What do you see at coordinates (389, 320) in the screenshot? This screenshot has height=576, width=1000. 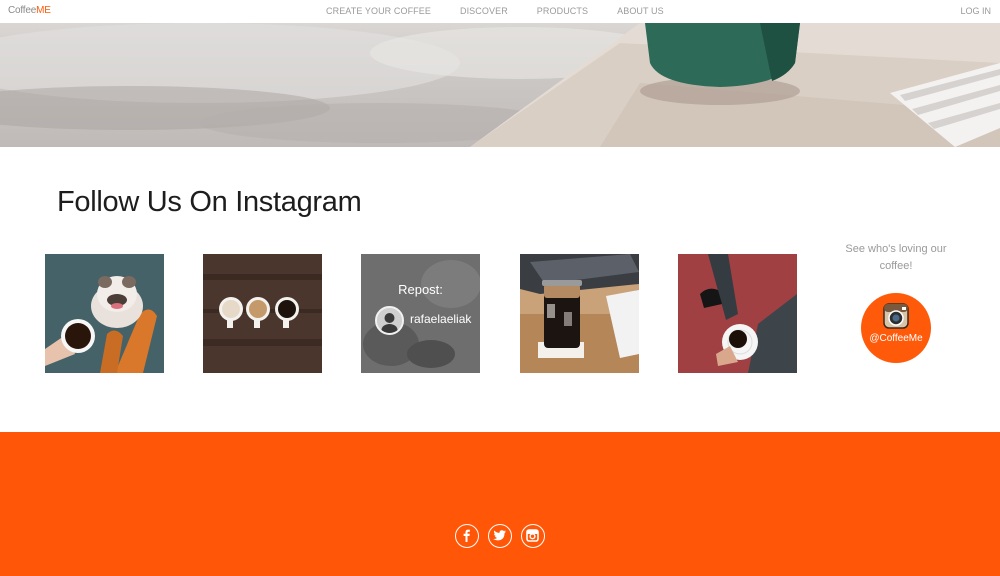 I see `repost-avatar` at bounding box center [389, 320].